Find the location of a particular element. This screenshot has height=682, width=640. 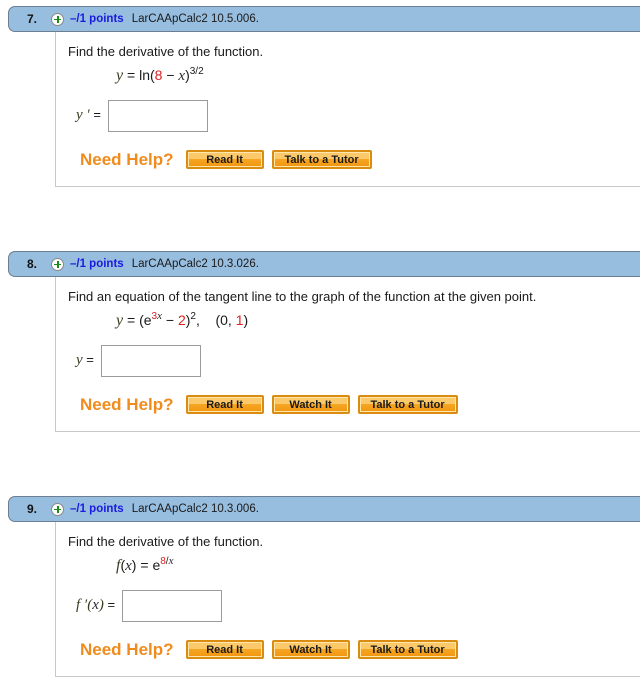

question-reference-8: LarCAApCalc2 10.3.026. is located at coordinates (195, 264).